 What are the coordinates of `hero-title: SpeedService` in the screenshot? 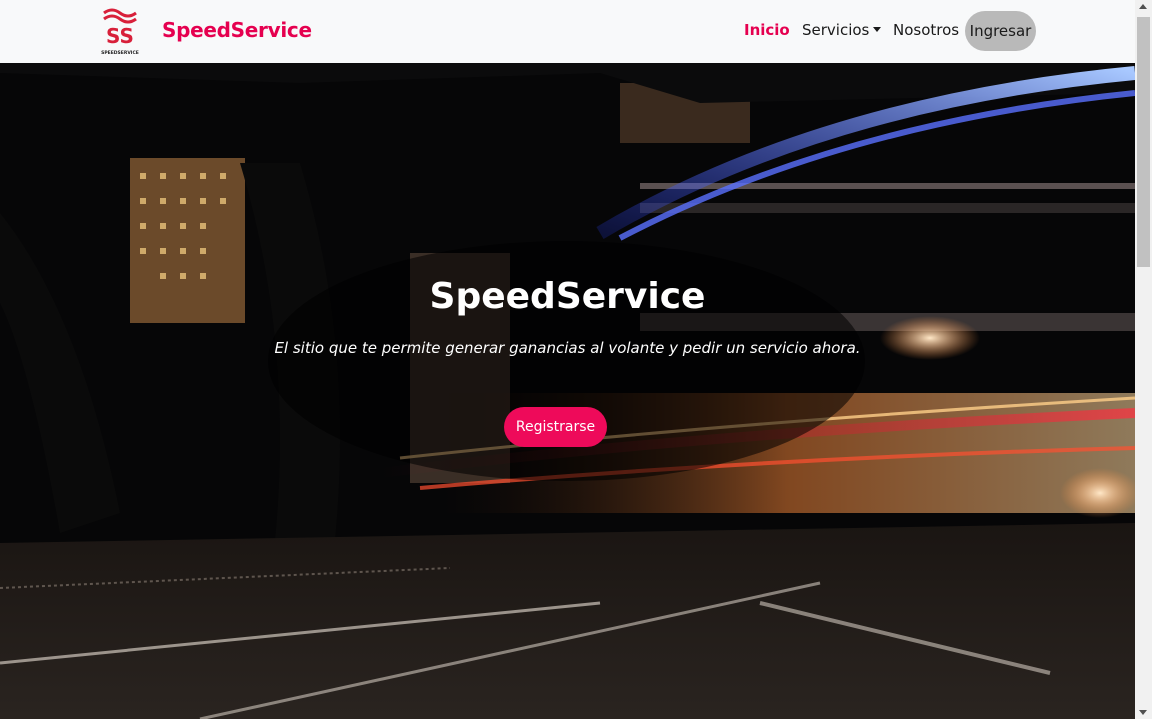 It's located at (567, 296).